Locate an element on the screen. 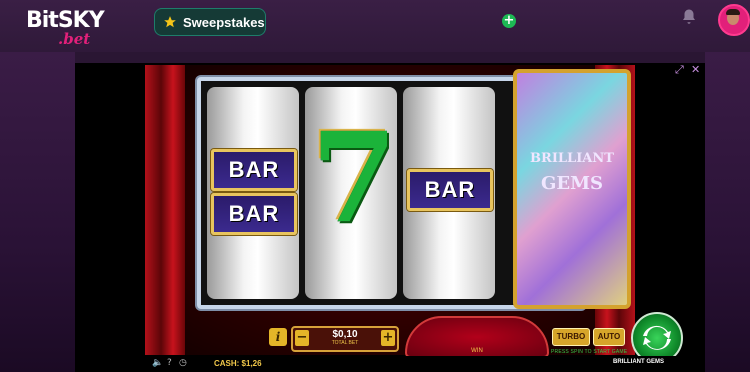 The image size is (750, 372). bet-selector: − $0,10 TOTAL BET + is located at coordinates (345, 339).